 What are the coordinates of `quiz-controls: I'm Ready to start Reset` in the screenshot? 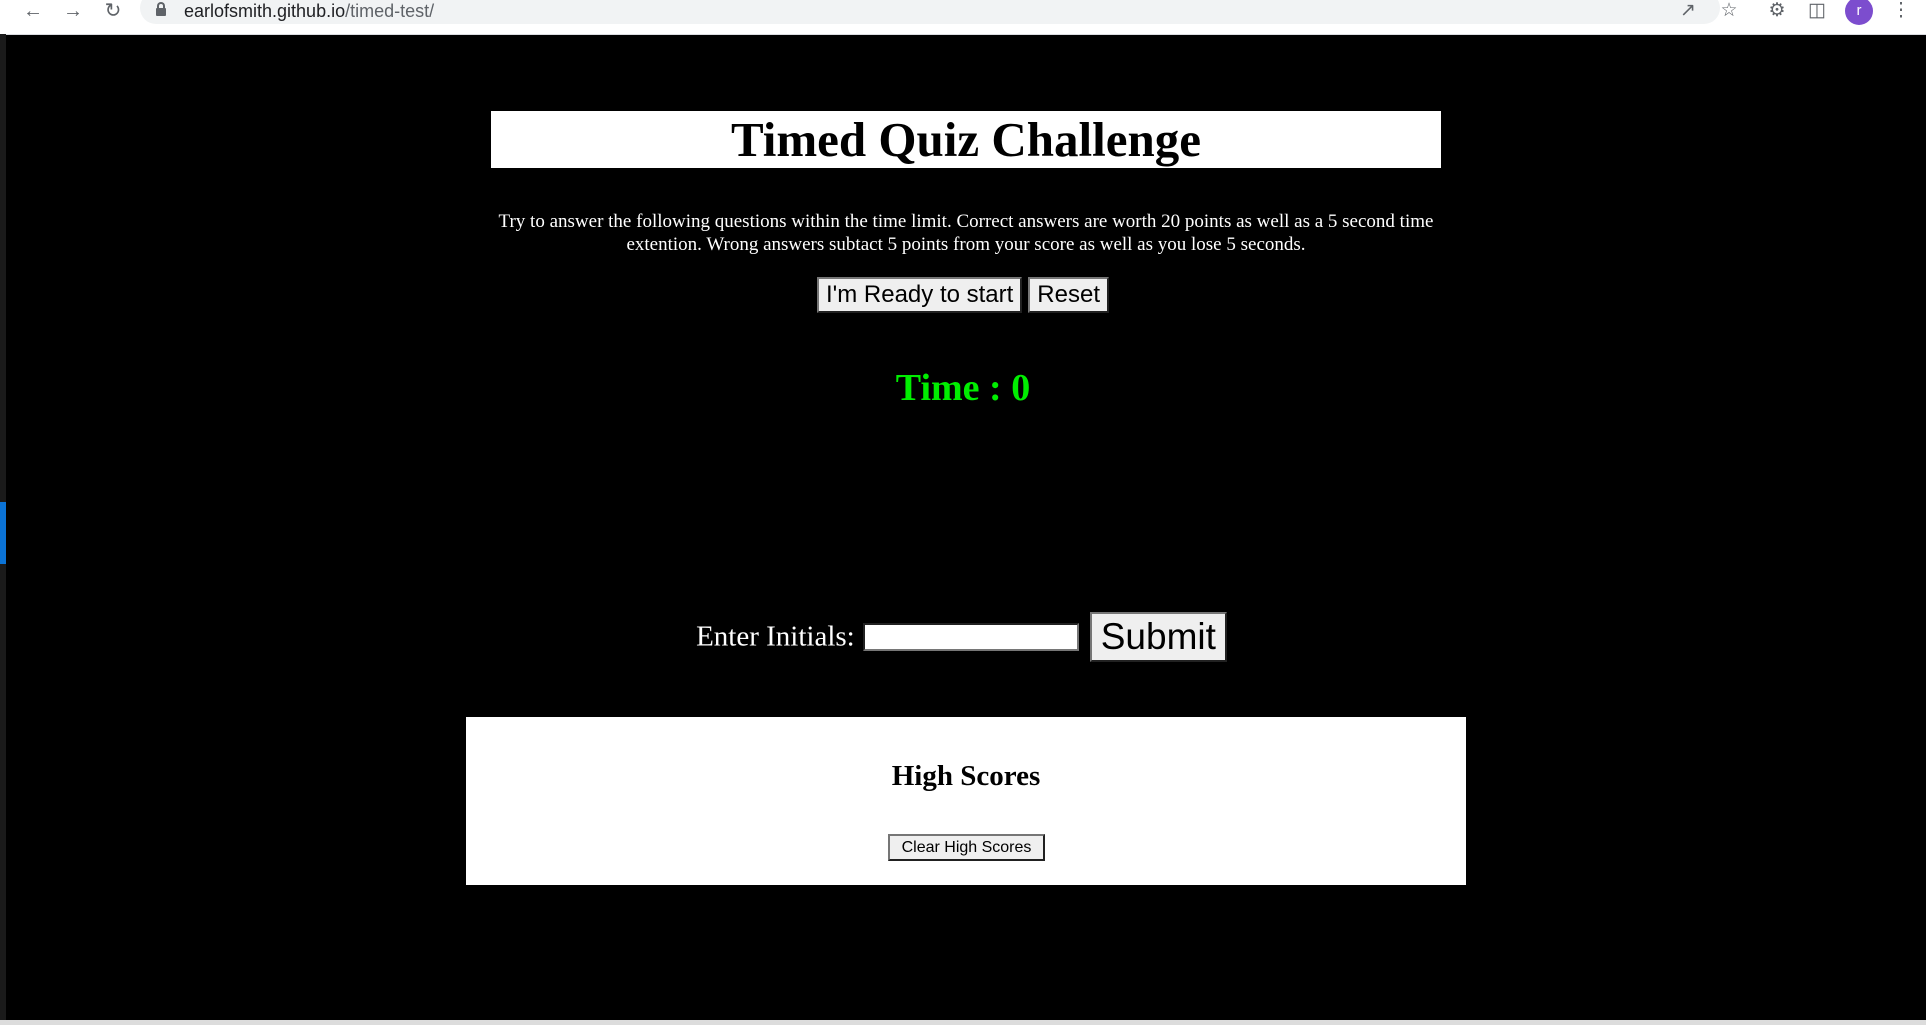 It's located at (963, 295).